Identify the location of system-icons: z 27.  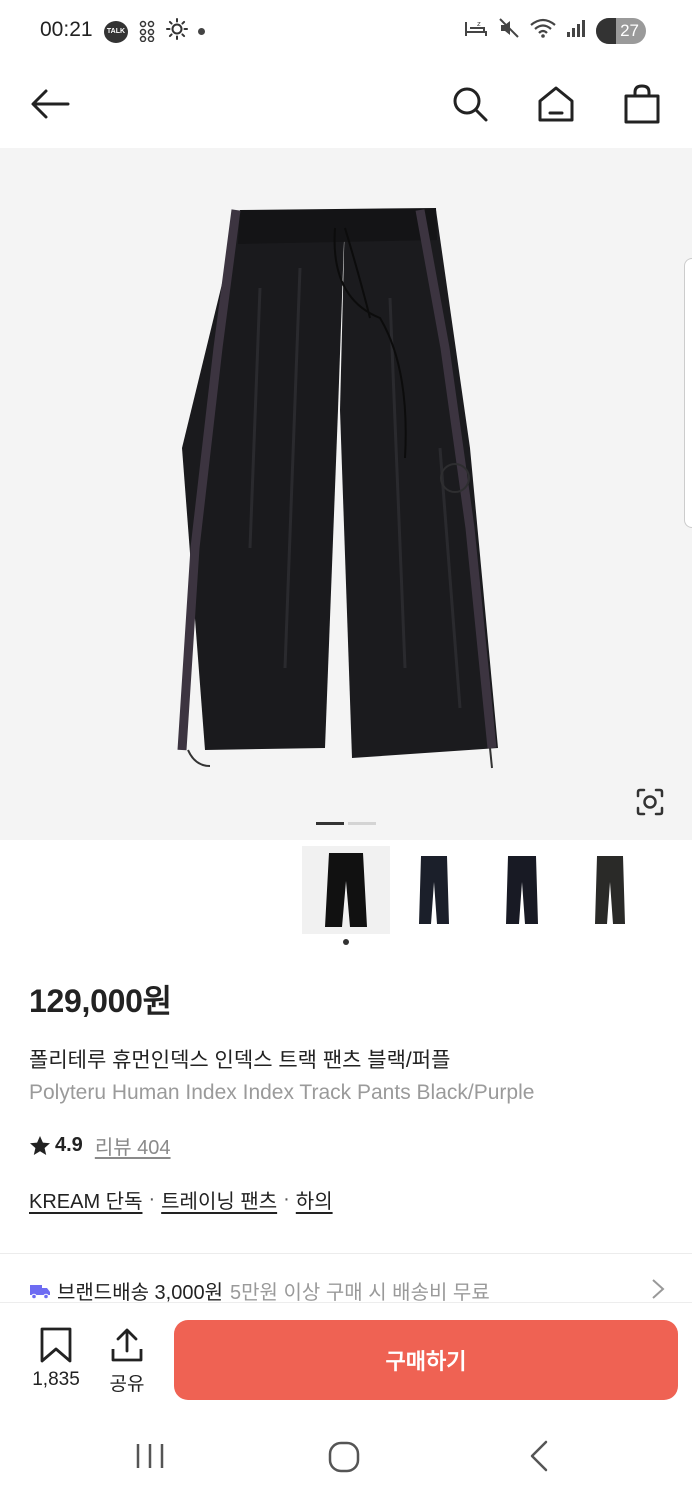
(555, 30).